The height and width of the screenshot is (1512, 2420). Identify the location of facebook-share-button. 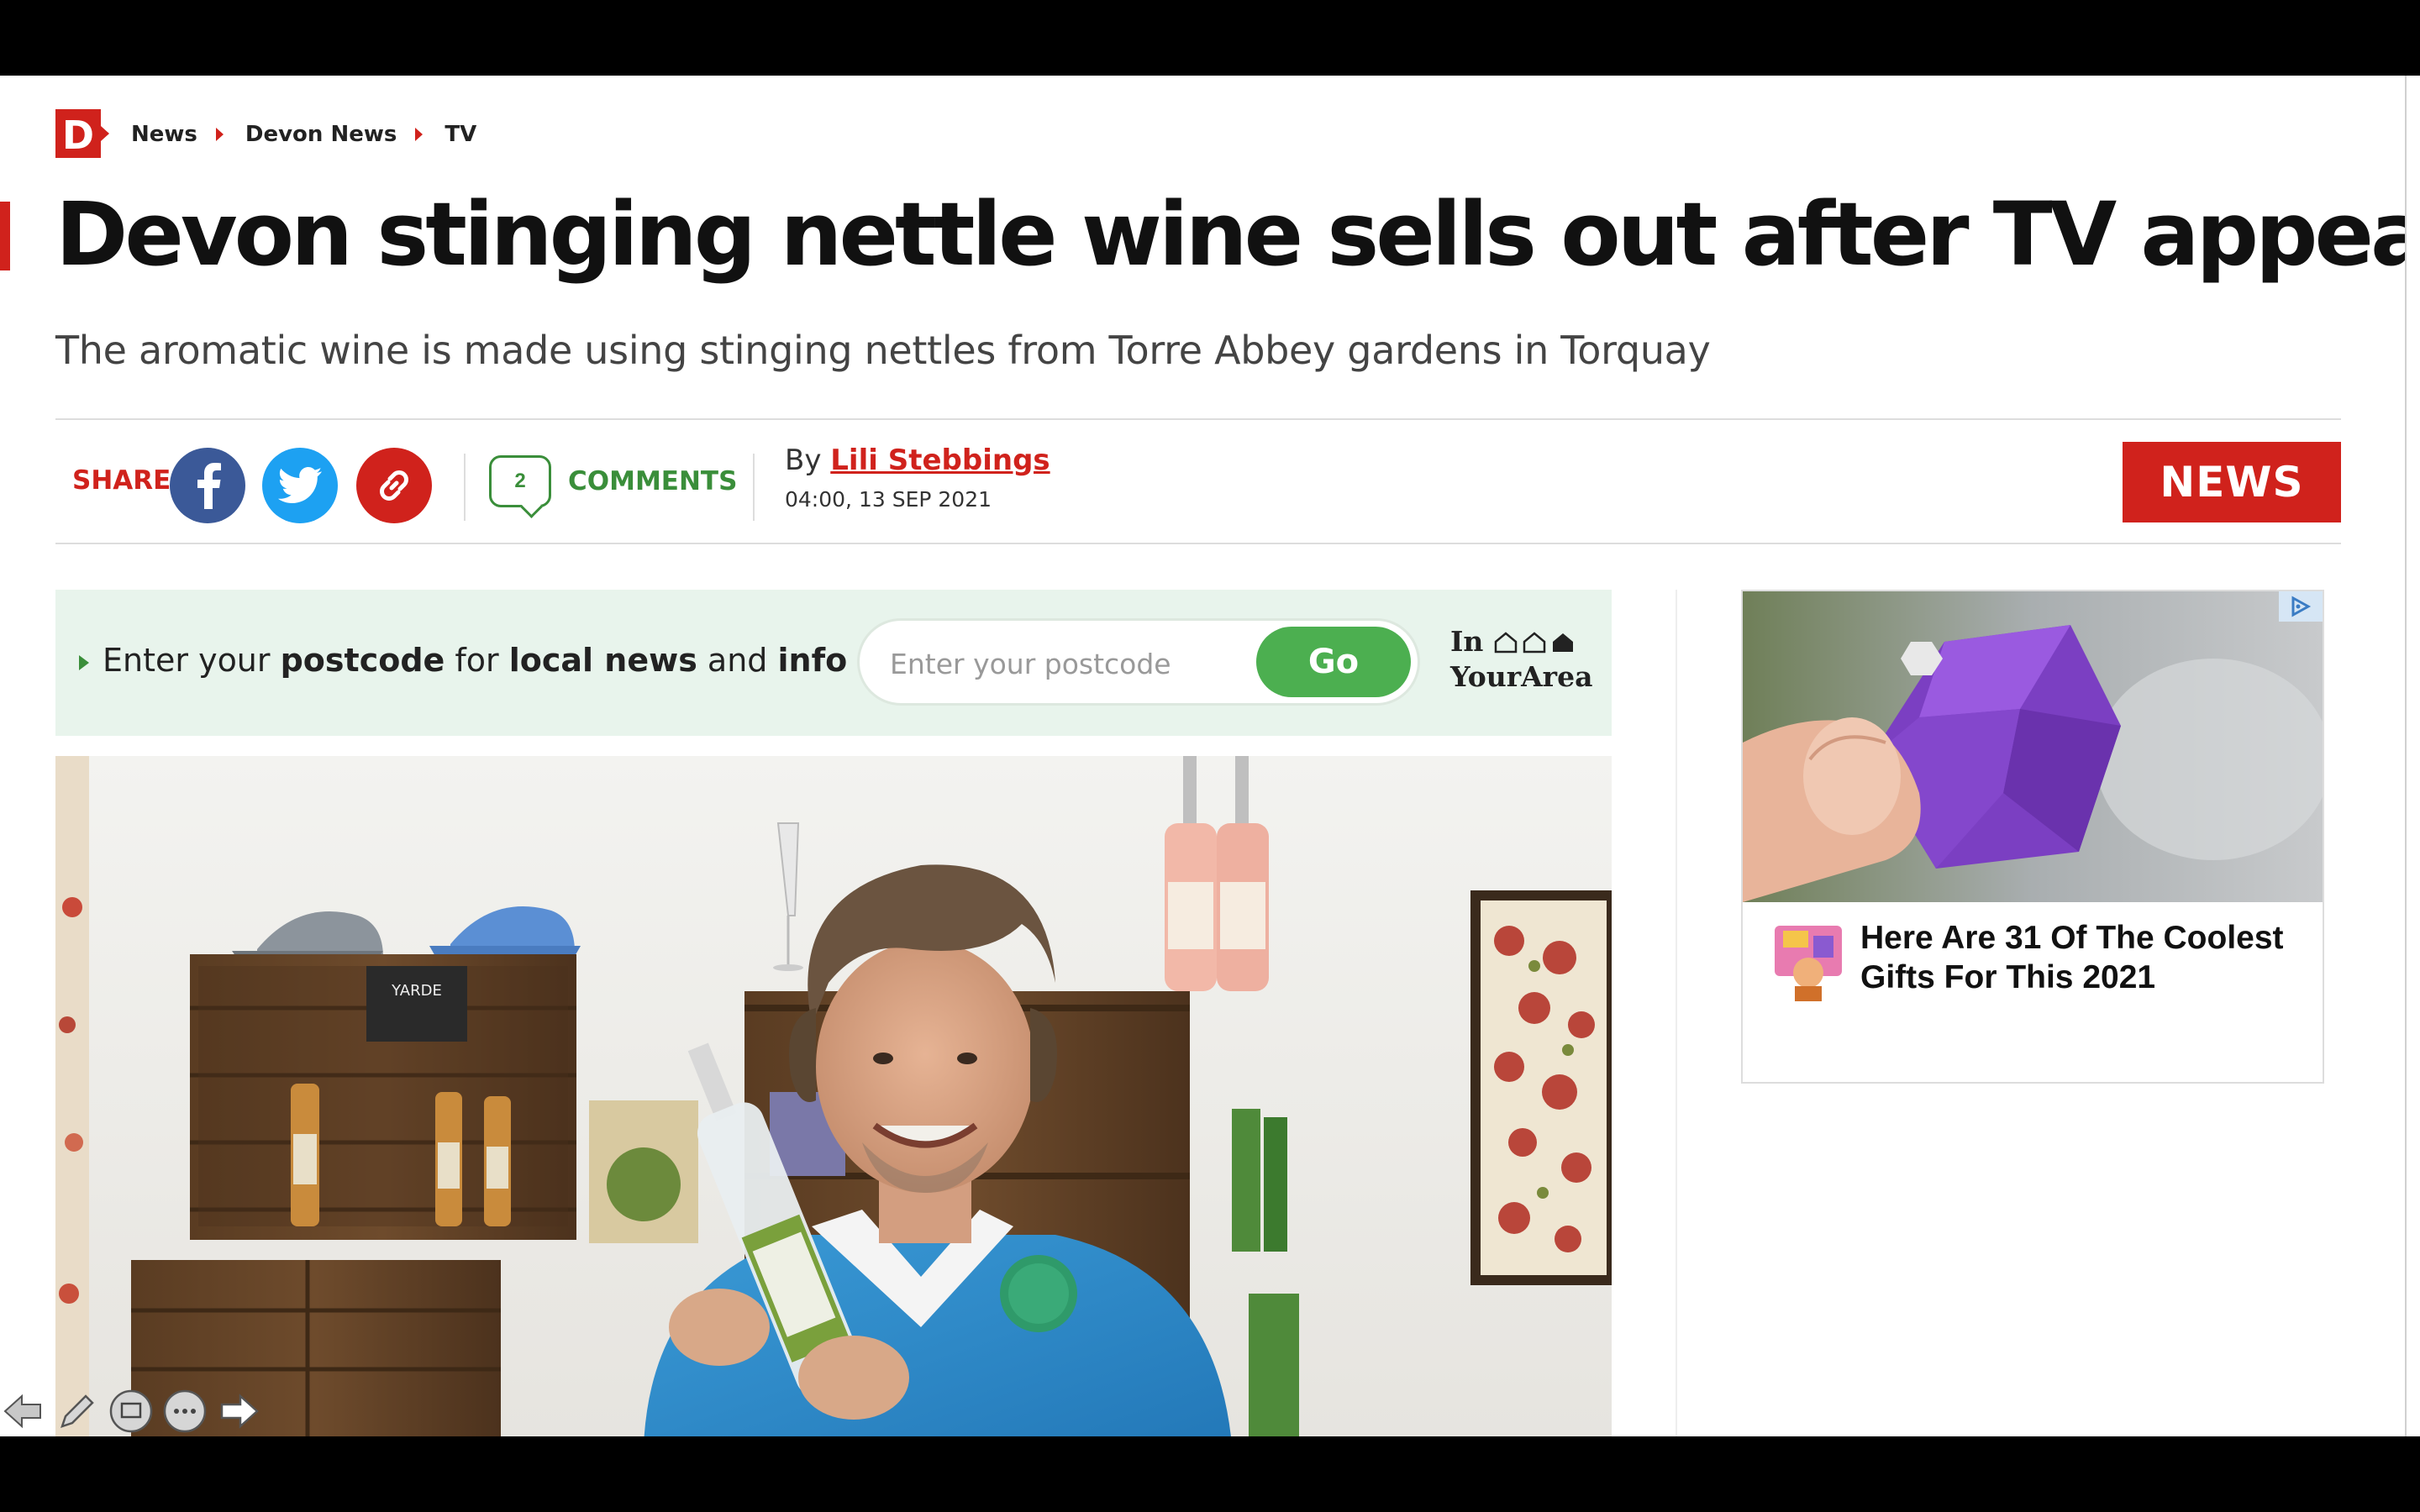
(207, 485).